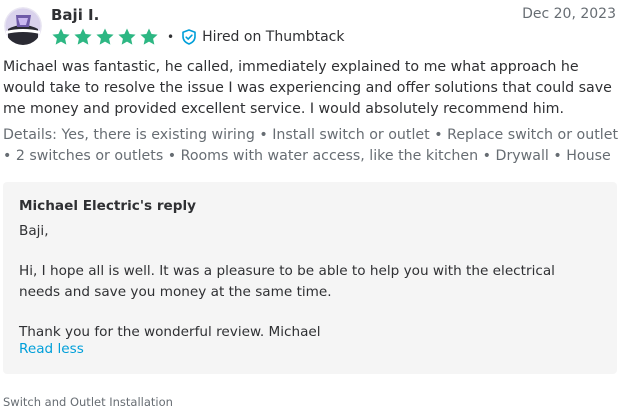 This screenshot has width=622, height=417. I want to click on read-less-link: Read less, so click(51, 349).